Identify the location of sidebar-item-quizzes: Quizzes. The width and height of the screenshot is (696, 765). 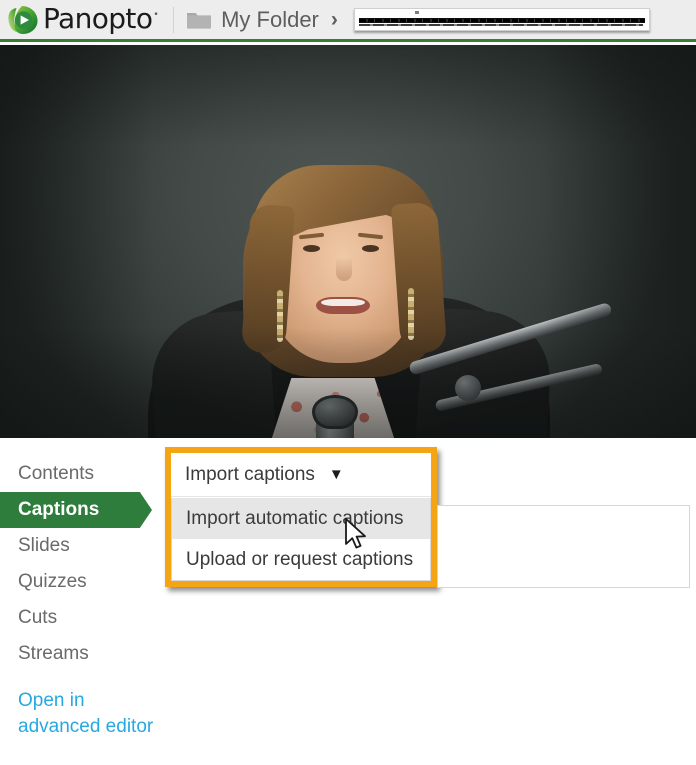
(82, 582).